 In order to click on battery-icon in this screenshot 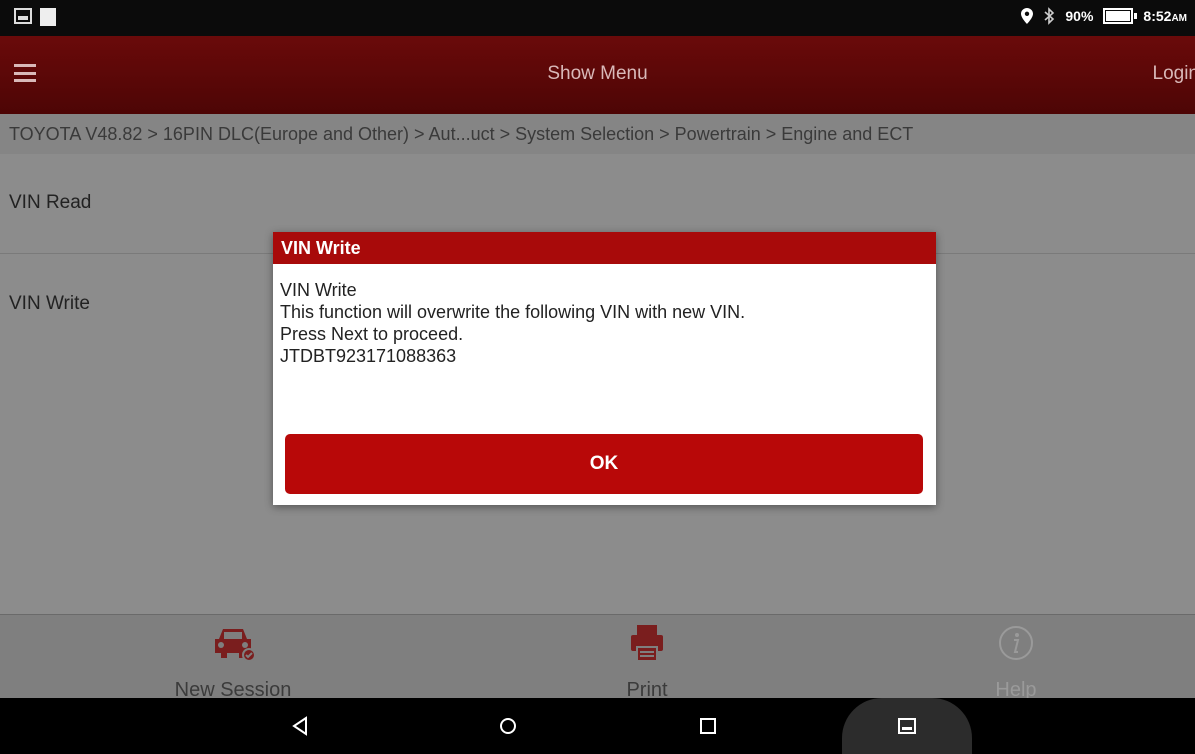, I will do `click(1120, 16)`.